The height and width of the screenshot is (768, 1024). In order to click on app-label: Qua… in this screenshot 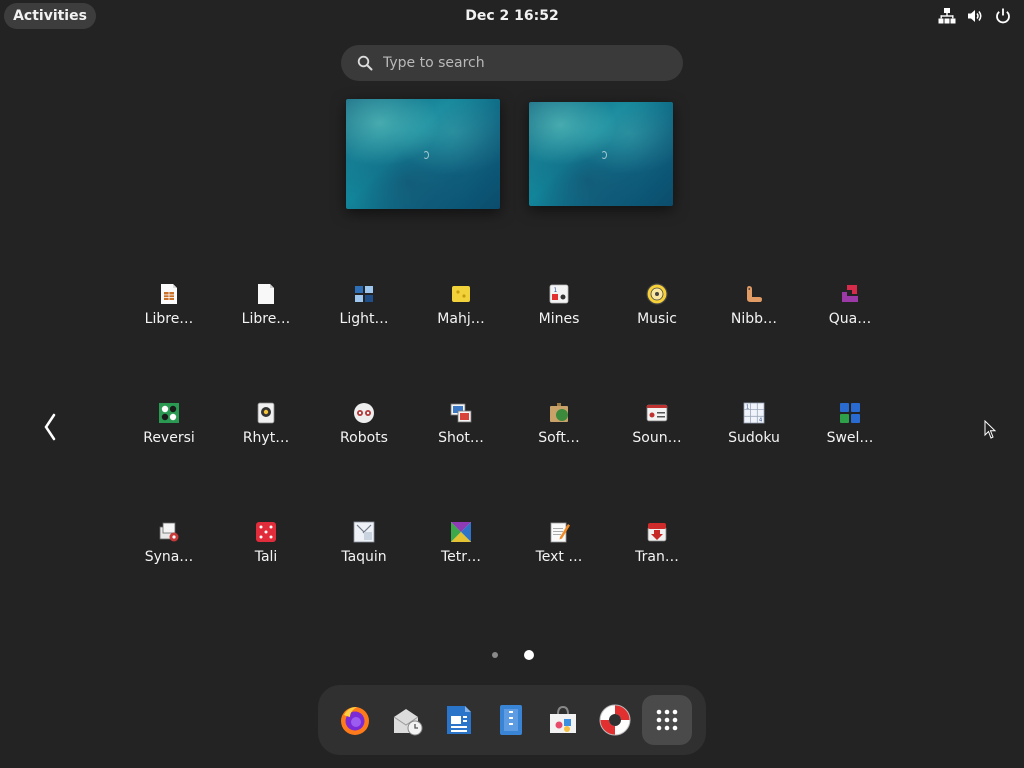, I will do `click(850, 319)`.